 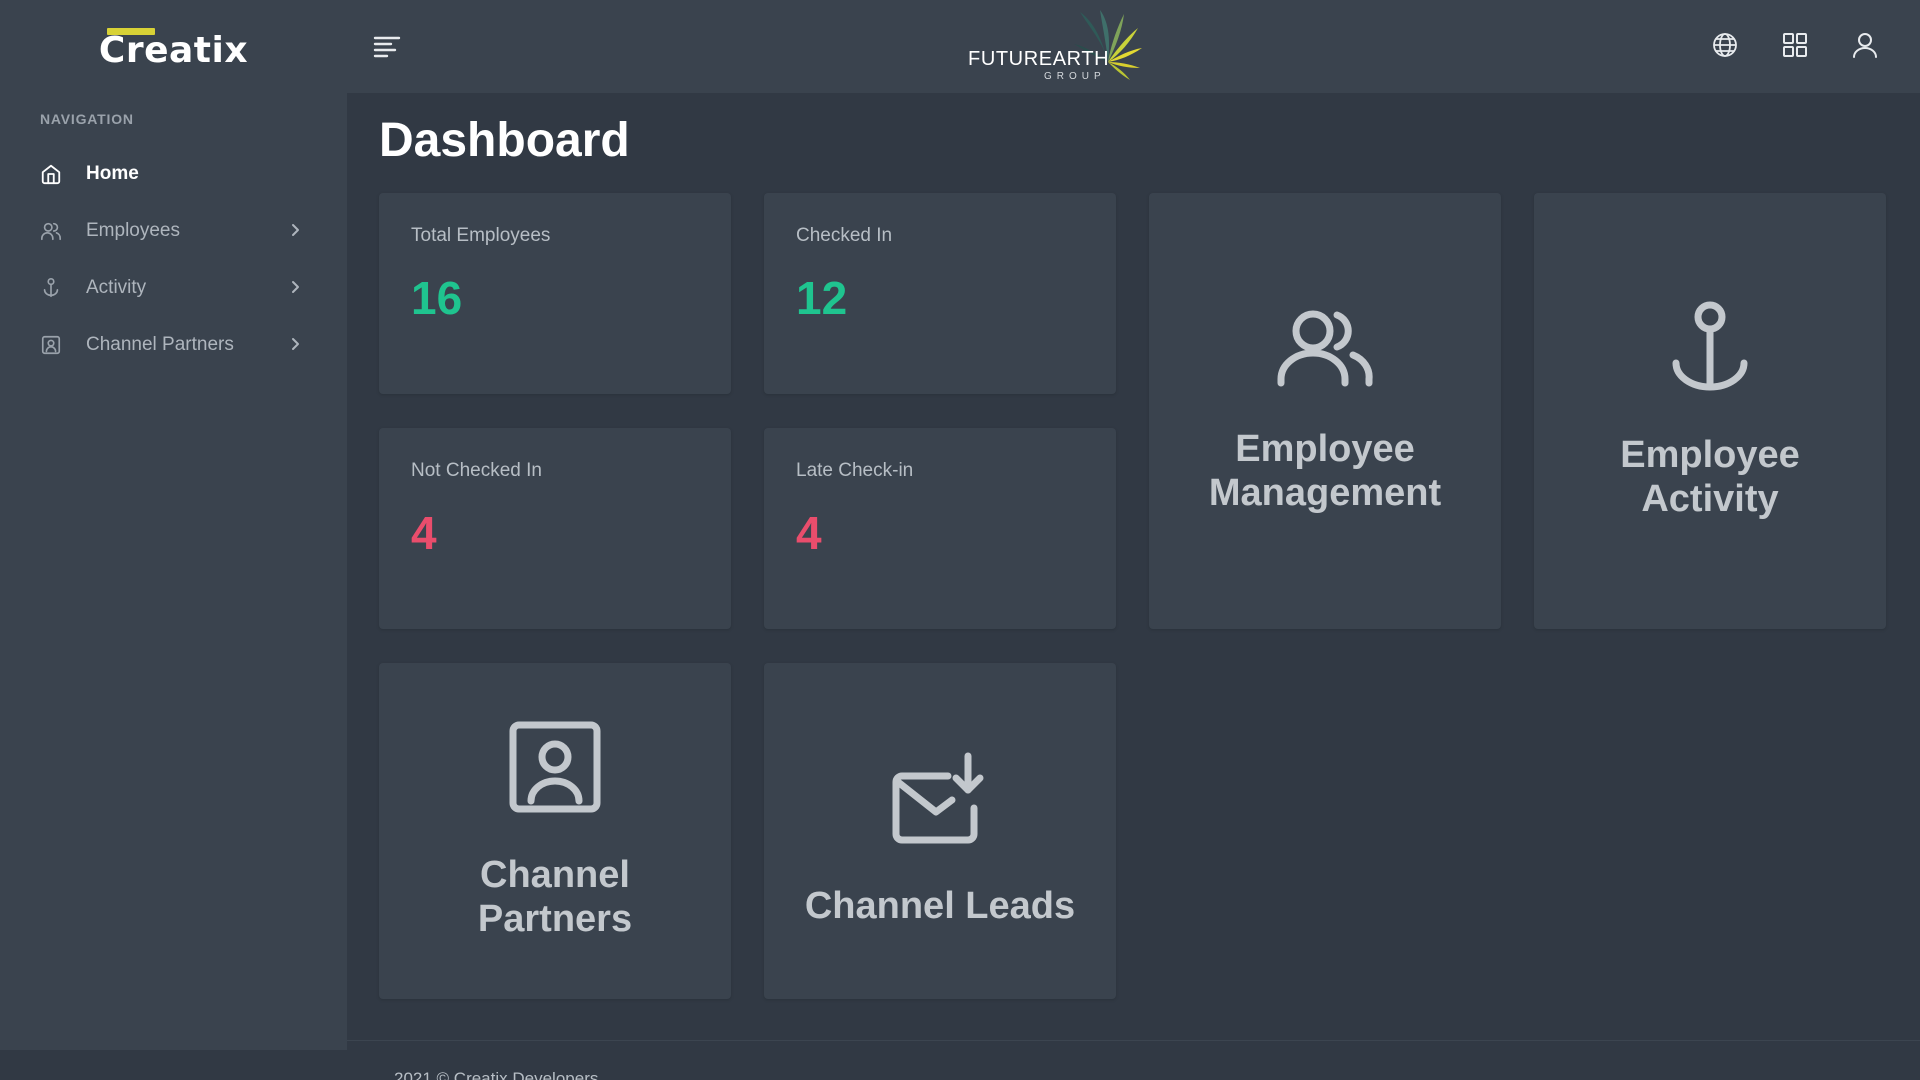 What do you see at coordinates (160, 344) in the screenshot?
I see `sidebar-item-label: Channel Partners` at bounding box center [160, 344].